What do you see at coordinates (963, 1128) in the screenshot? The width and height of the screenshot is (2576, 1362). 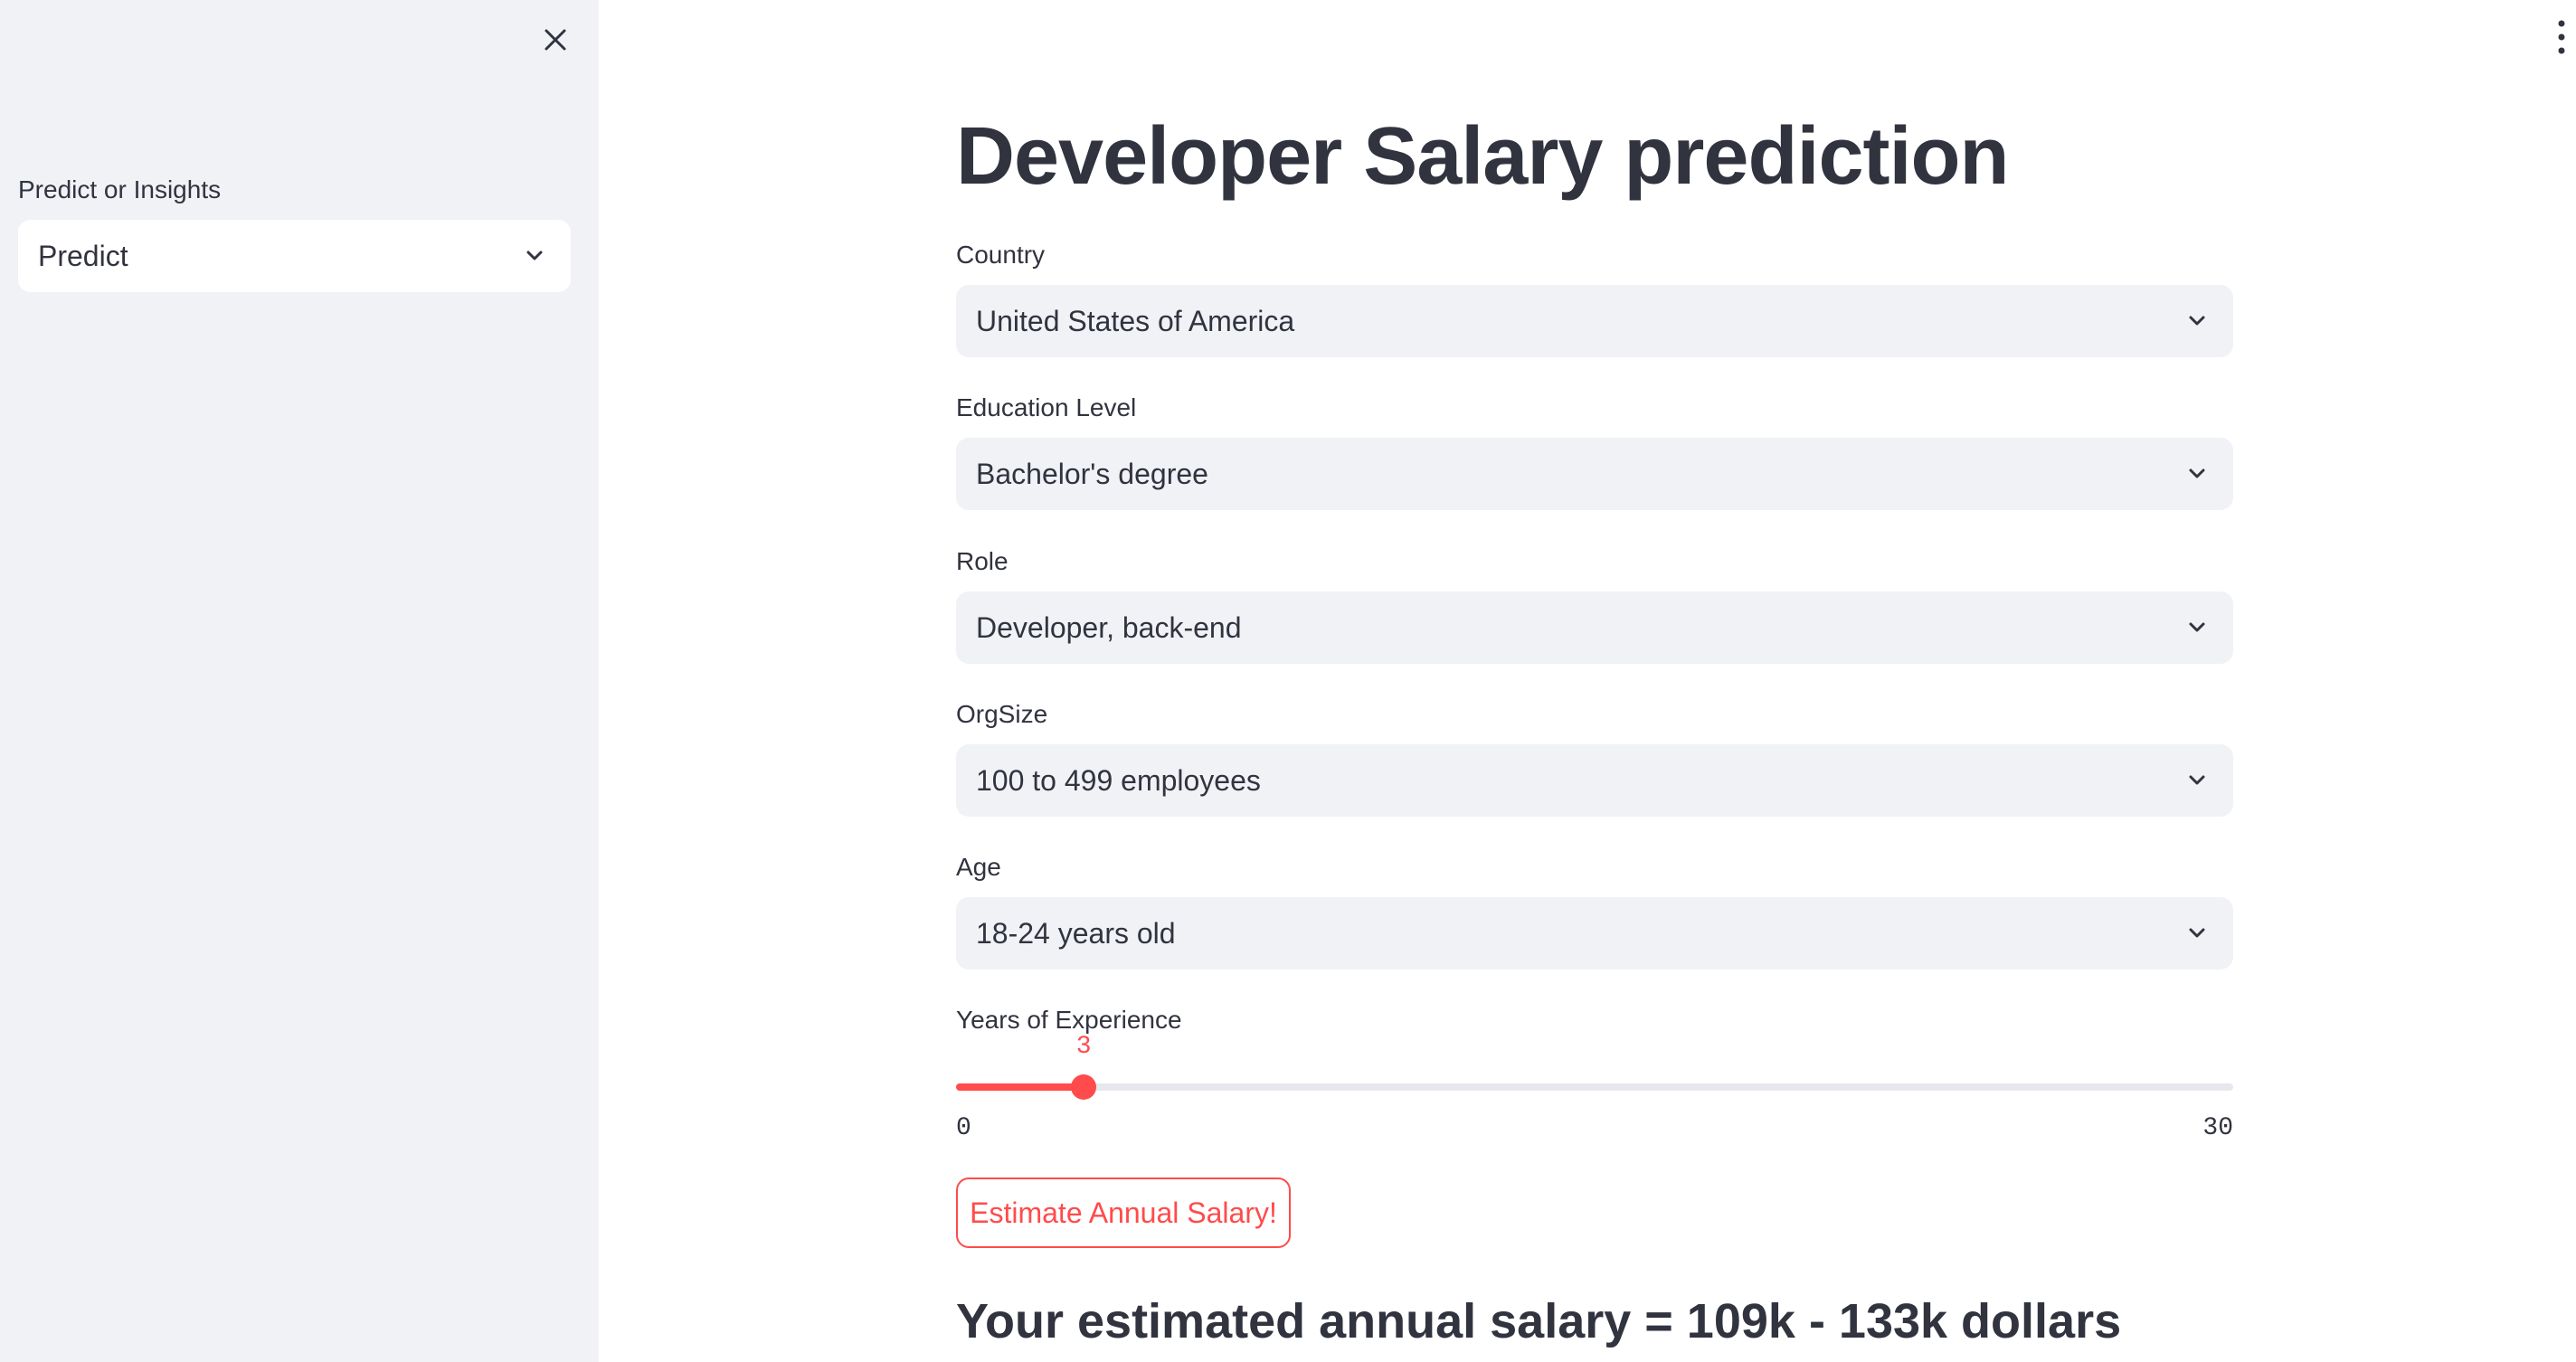 I see `slider-min-label: 0` at bounding box center [963, 1128].